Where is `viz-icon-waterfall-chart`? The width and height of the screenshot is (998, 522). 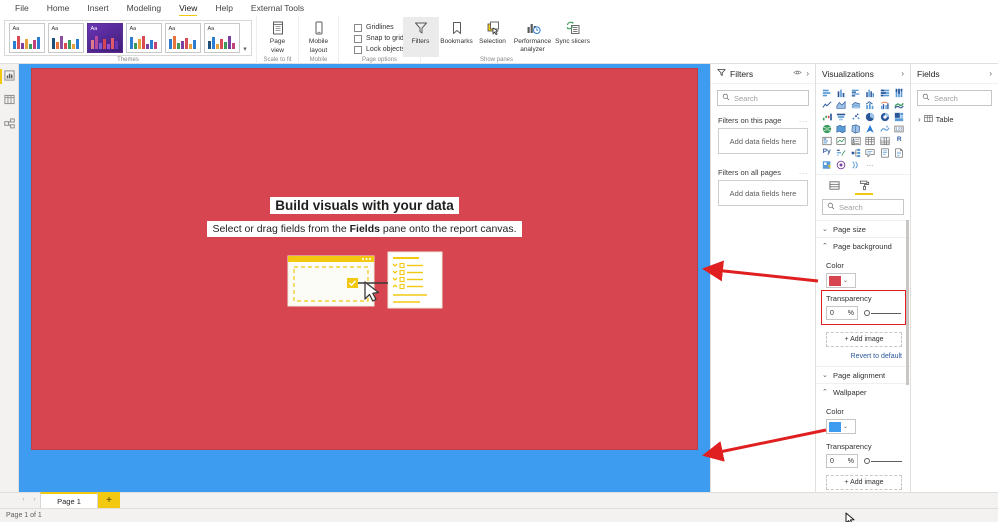 viz-icon-waterfall-chart is located at coordinates (827, 116).